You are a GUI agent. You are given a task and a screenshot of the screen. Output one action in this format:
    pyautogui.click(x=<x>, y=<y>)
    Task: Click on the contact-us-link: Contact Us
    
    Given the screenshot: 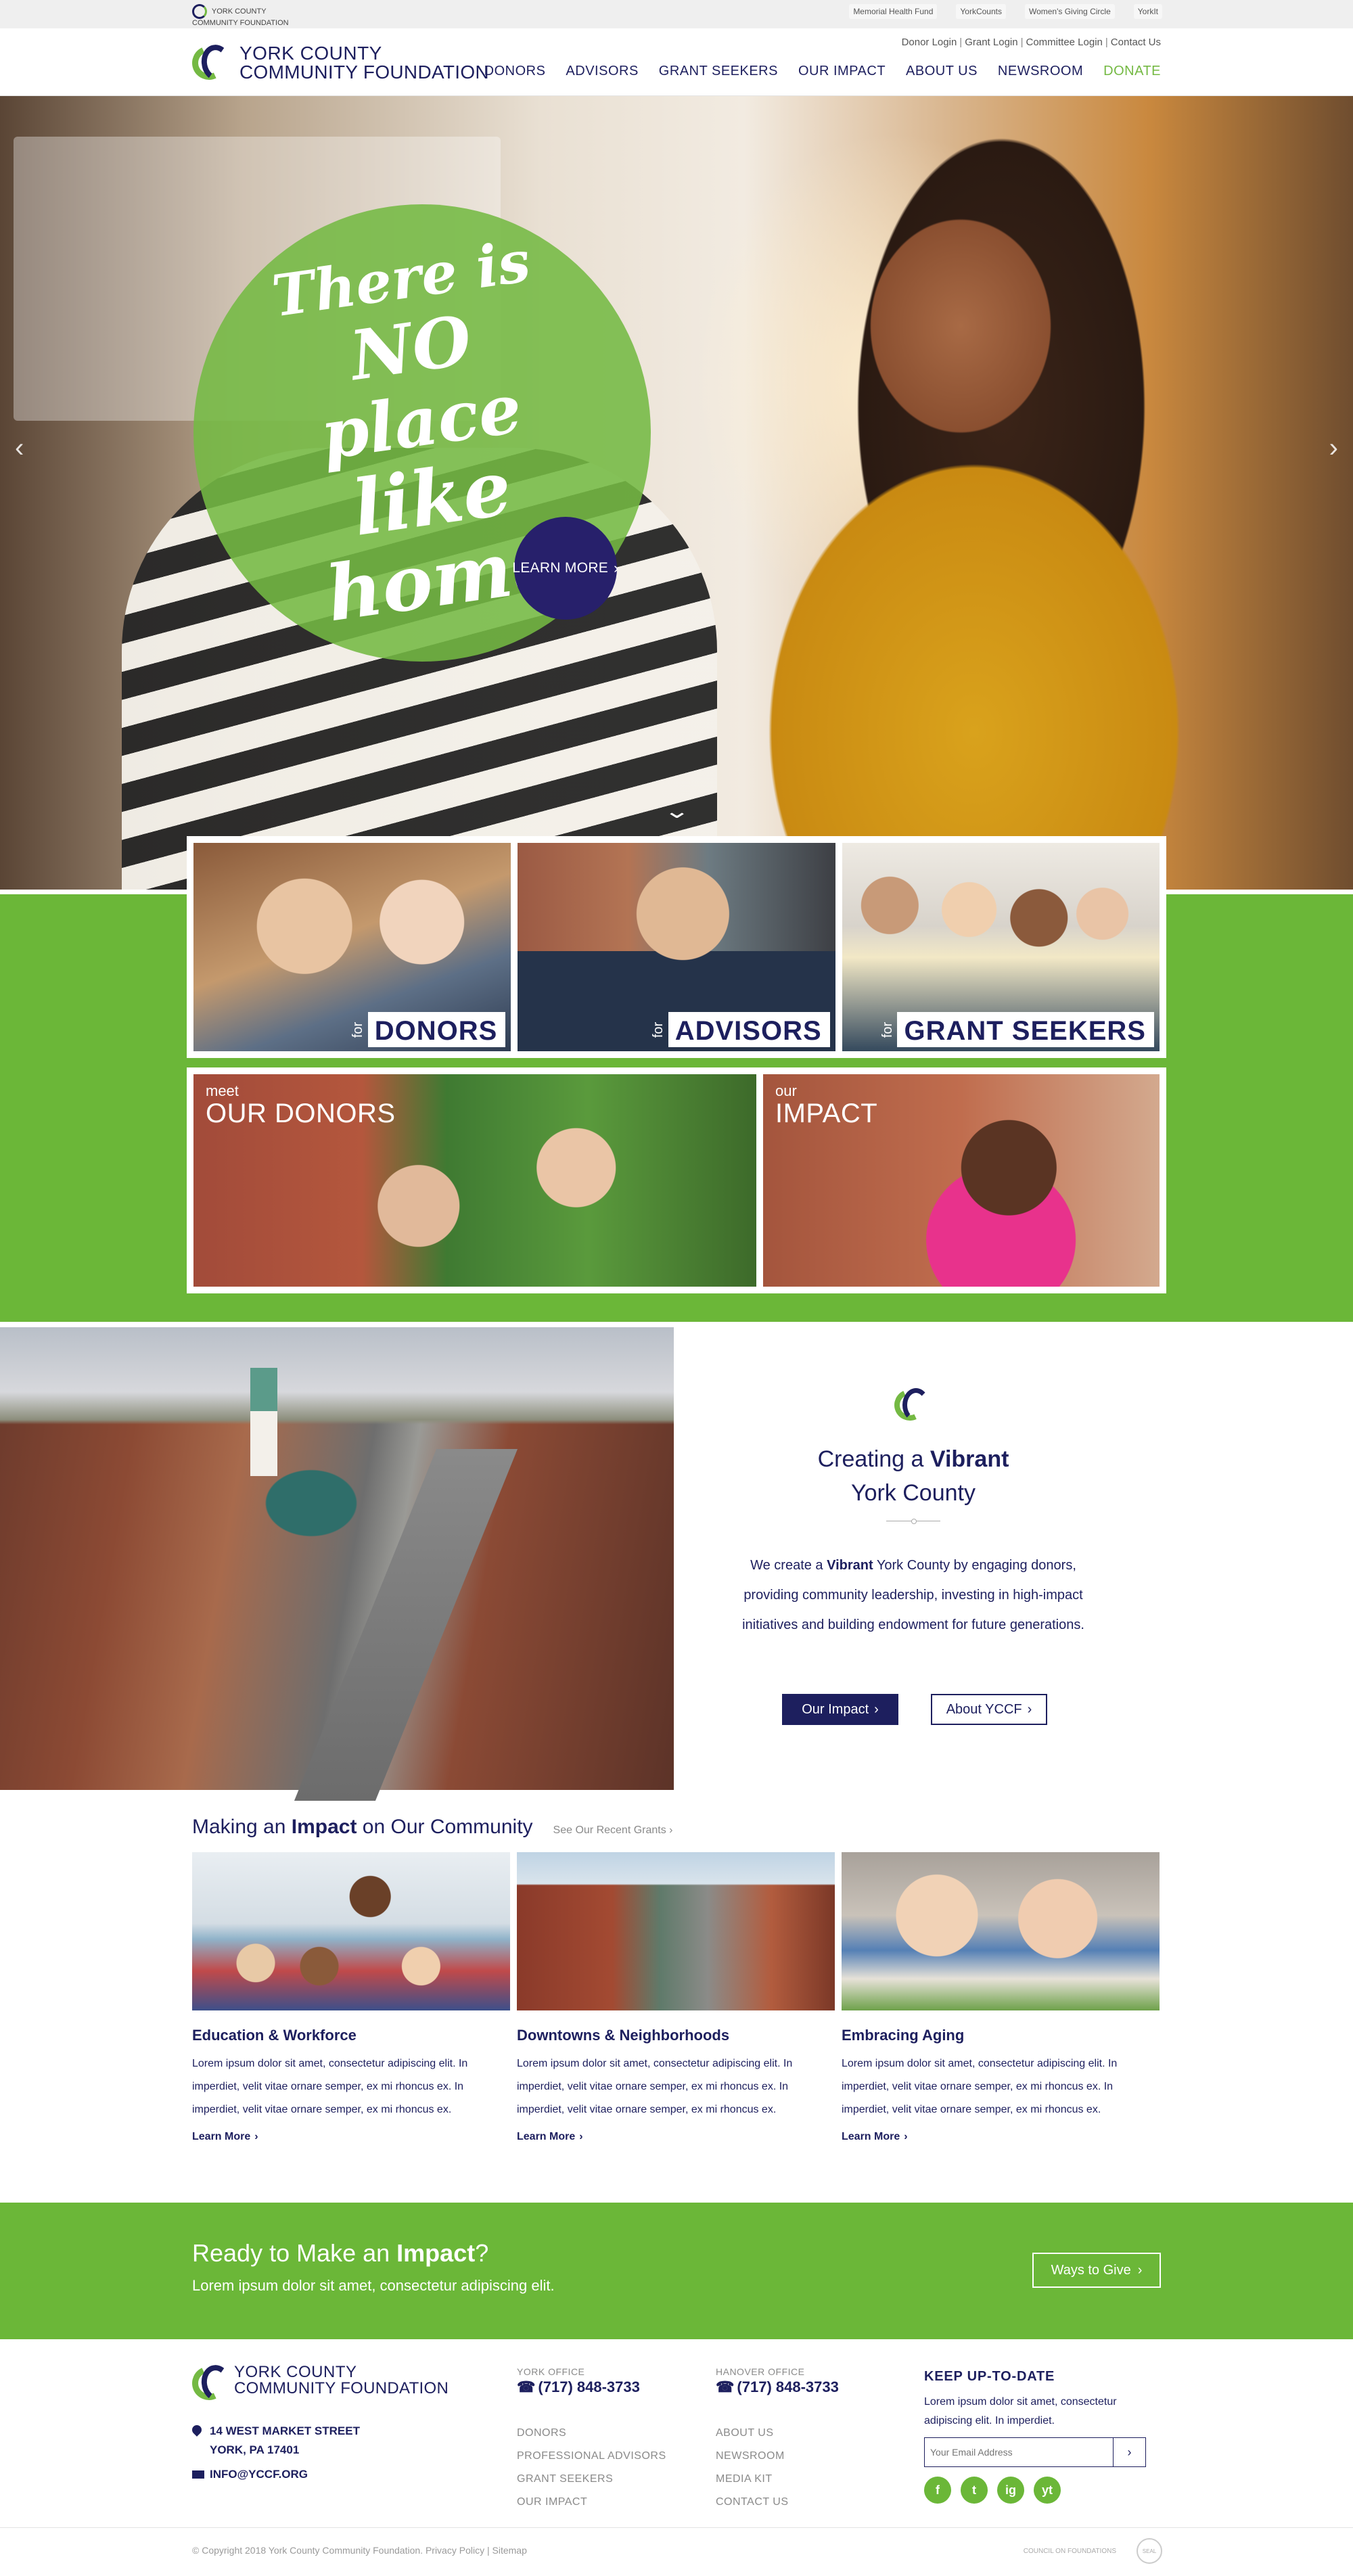 What is the action you would take?
    pyautogui.click(x=1136, y=42)
    